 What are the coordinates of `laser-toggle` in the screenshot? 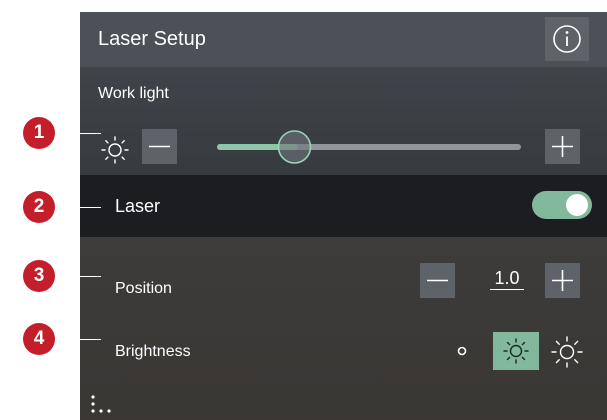 It's located at (562, 205).